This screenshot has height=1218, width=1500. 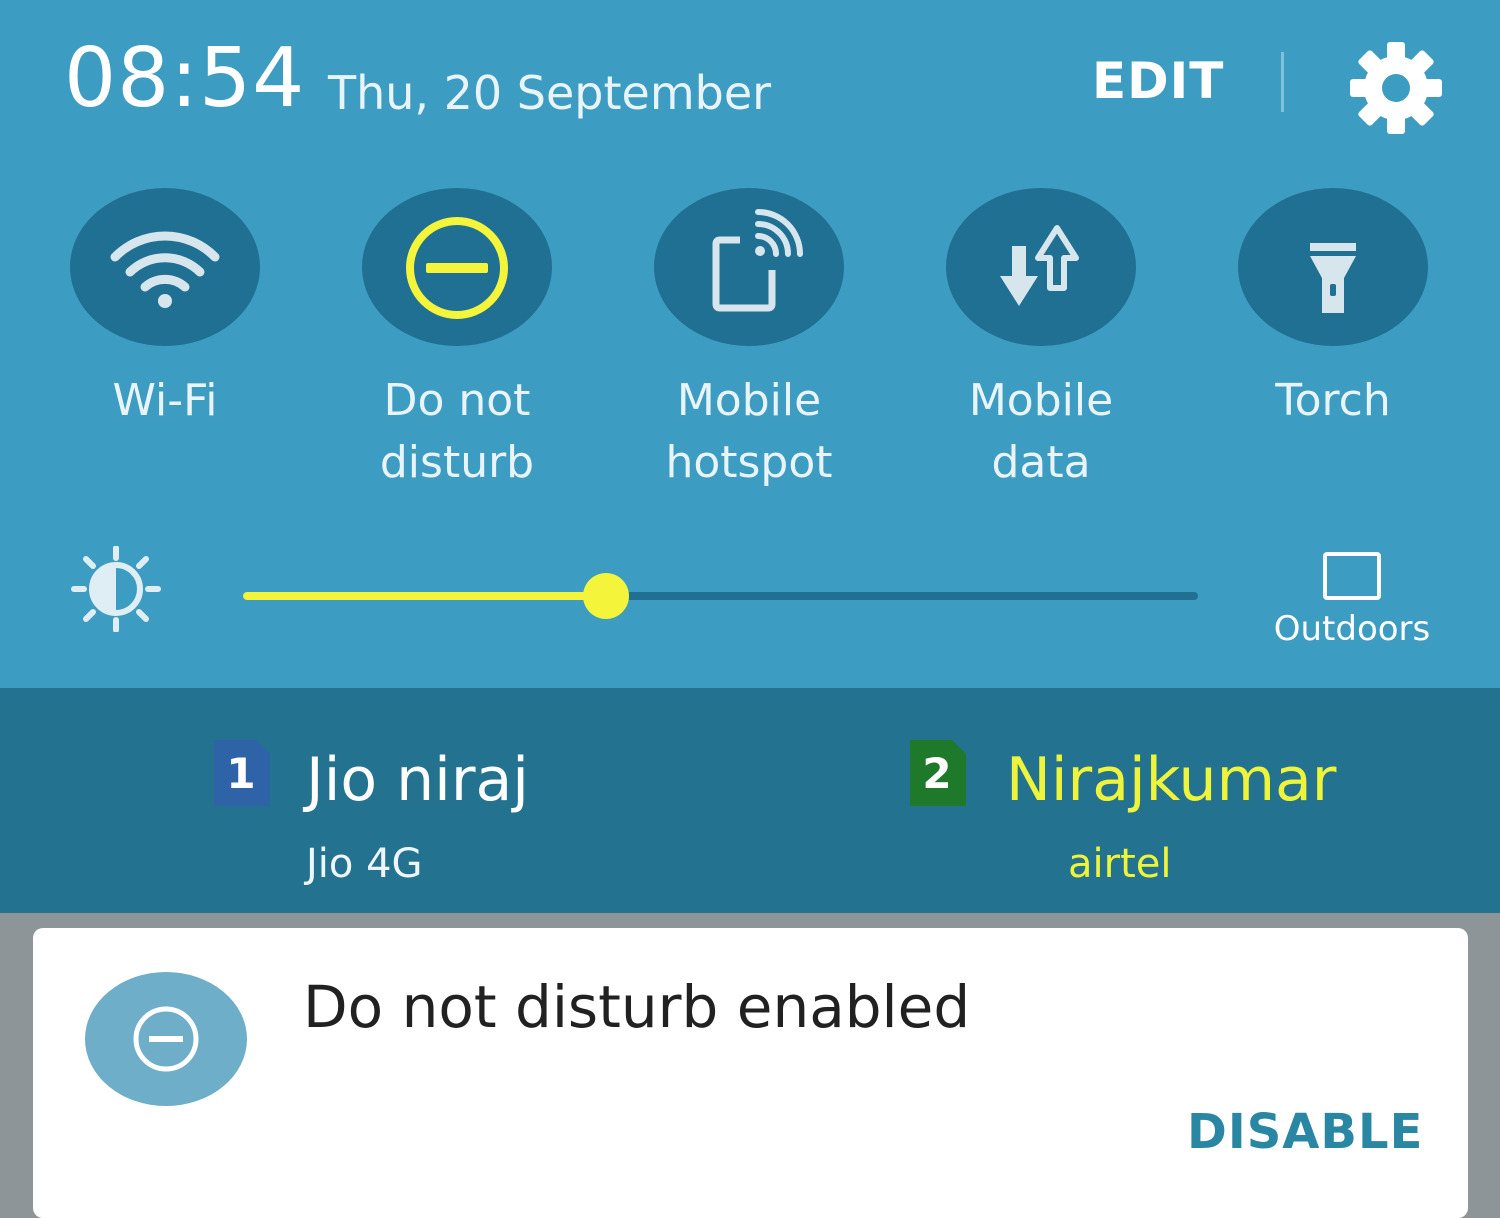 I want to click on clock-date: Thu, 20 September, so click(x=550, y=93).